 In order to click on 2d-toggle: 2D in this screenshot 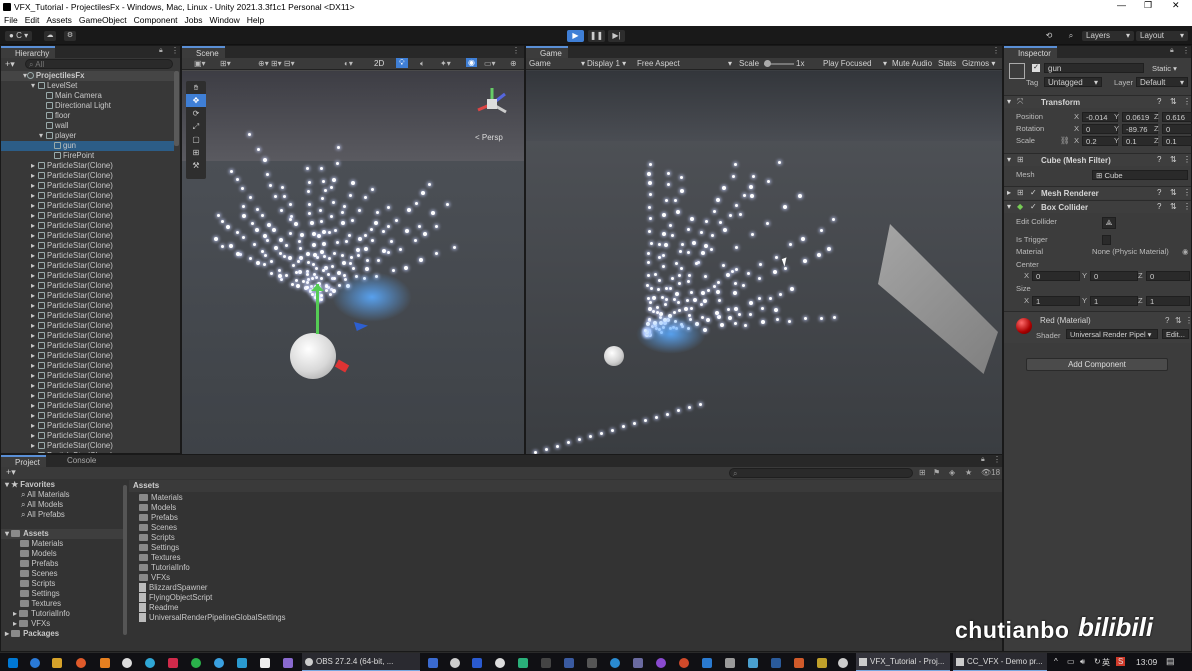, I will do `click(379, 63)`.